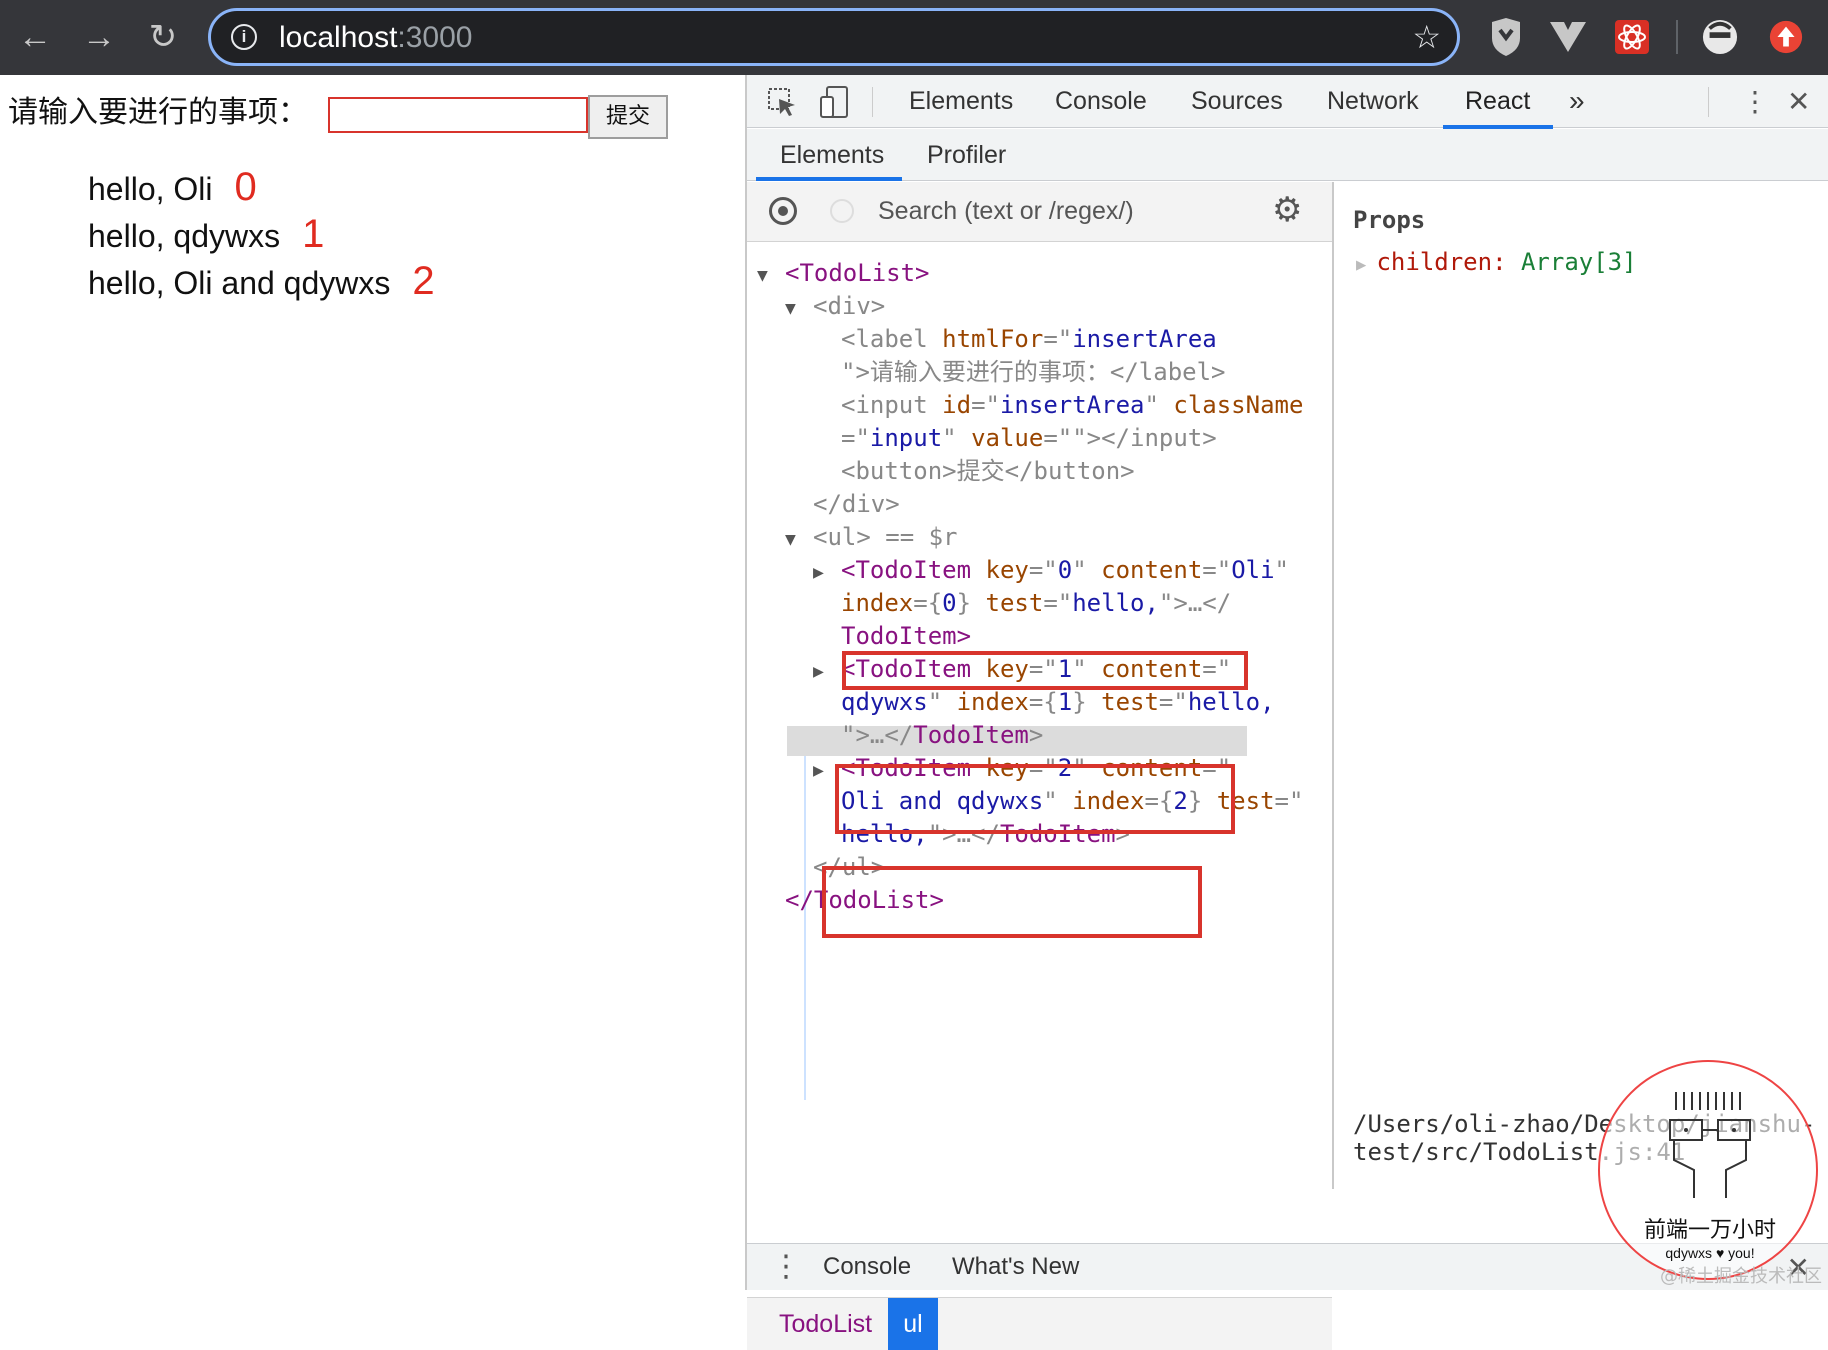 Image resolution: width=1828 pixels, height=1350 pixels. Describe the element at coordinates (150, 189) in the screenshot. I see `list-item-text: hello, Oli` at that location.